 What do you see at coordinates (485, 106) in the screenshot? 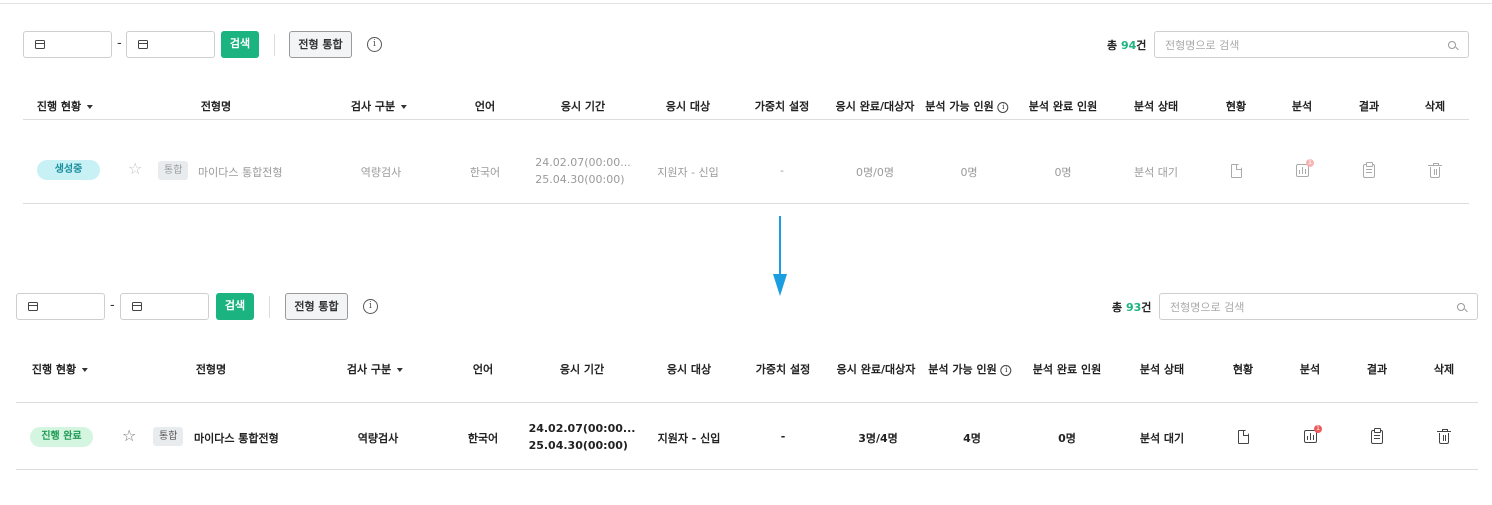
I see `col-language: 언어` at bounding box center [485, 106].